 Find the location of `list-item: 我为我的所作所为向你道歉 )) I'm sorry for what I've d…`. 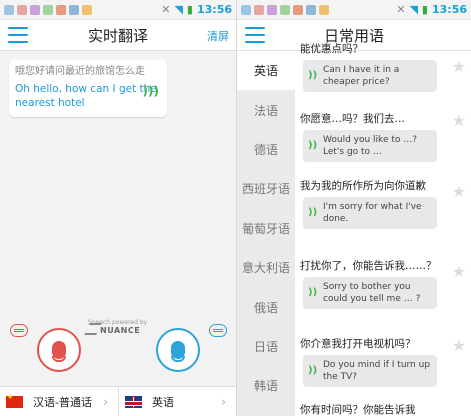

list-item: 我为我的所作所为向你道歉 )) I'm sorry for what I've d… is located at coordinates (385, 204).